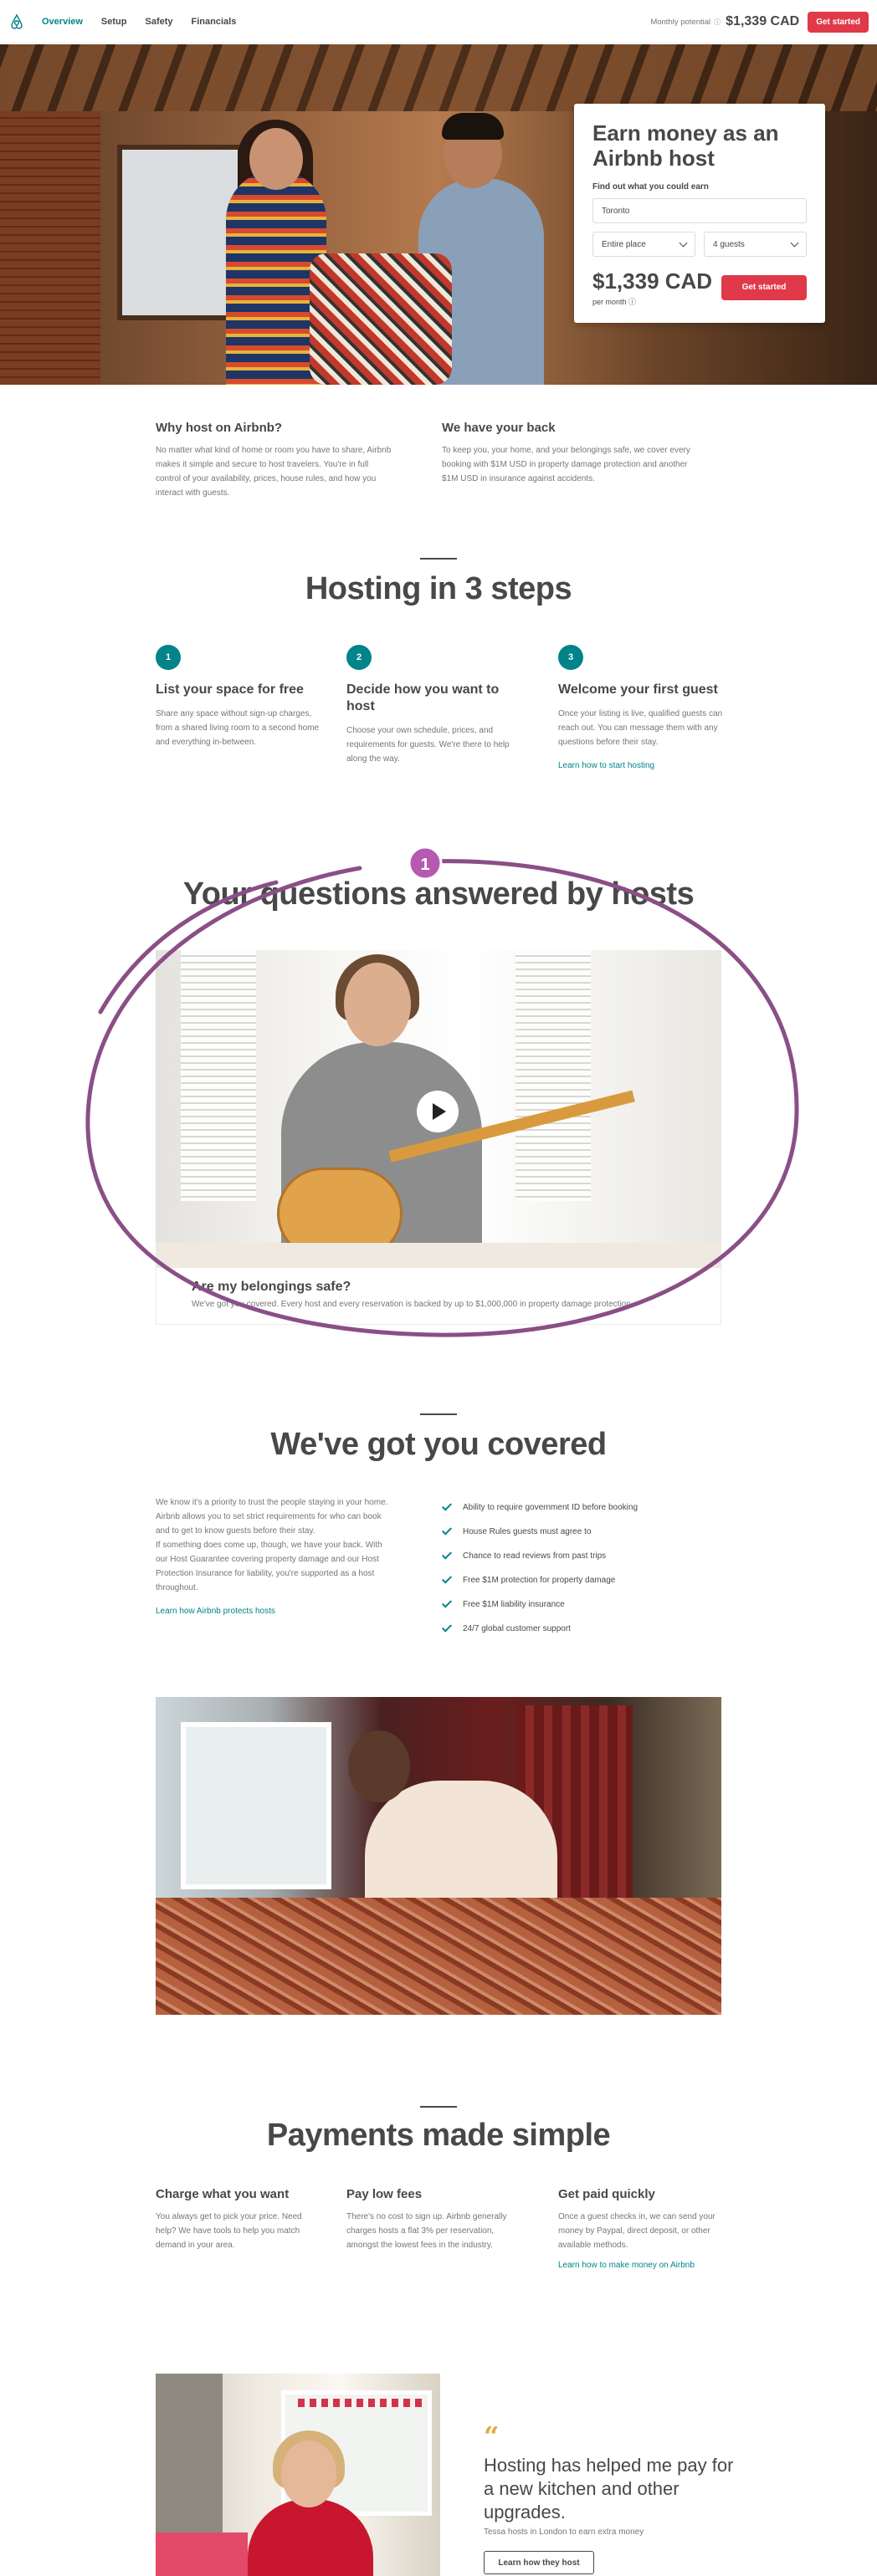 Image resolution: width=877 pixels, height=2576 pixels. Describe the element at coordinates (385, 2194) in the screenshot. I see `payment-title: Pay low fees` at that location.